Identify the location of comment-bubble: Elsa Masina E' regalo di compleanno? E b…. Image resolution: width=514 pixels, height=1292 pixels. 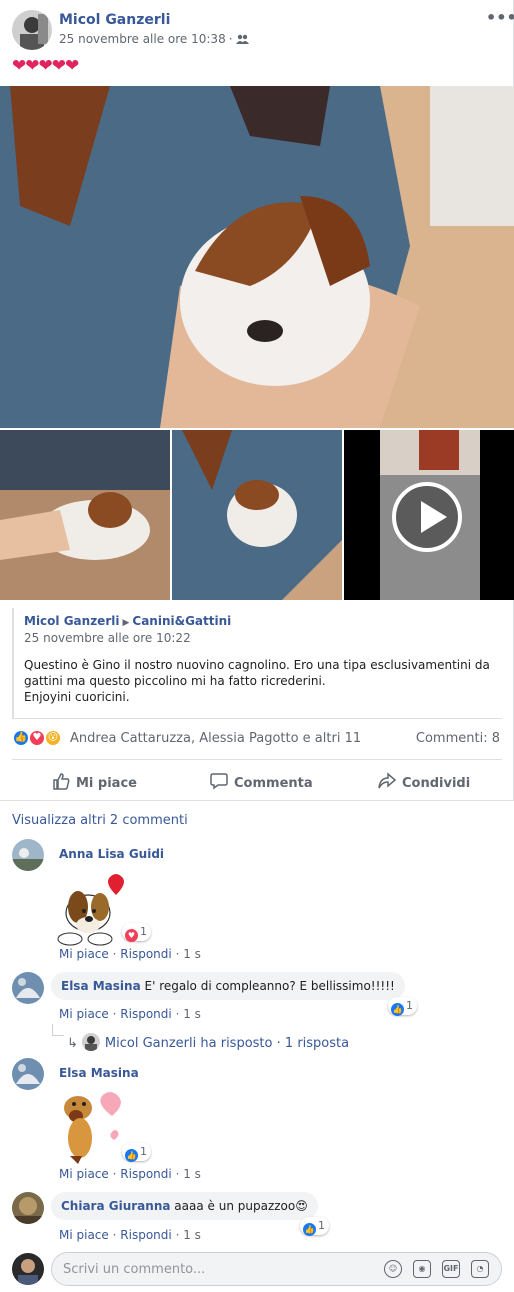
(228, 986).